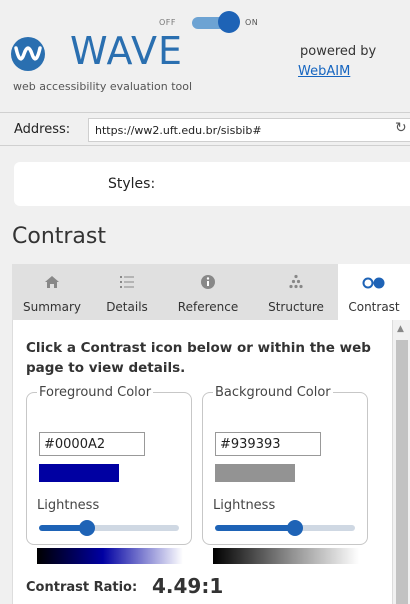  I want to click on webaim-link: WebAIM, so click(324, 71).